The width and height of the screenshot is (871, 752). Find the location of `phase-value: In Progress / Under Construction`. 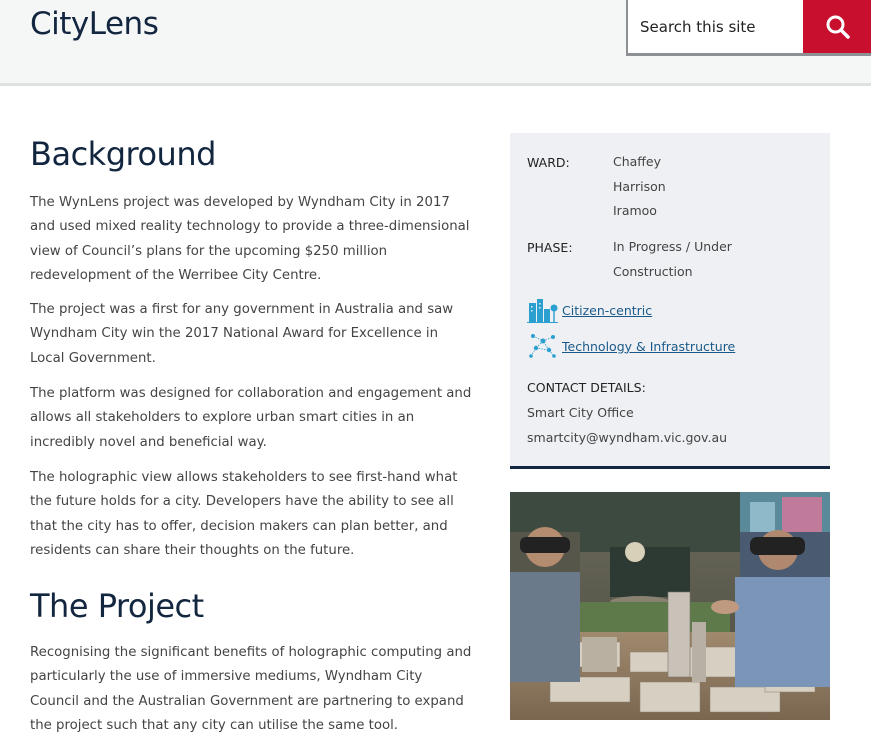

phase-value: In Progress / Under Construction is located at coordinates (672, 259).